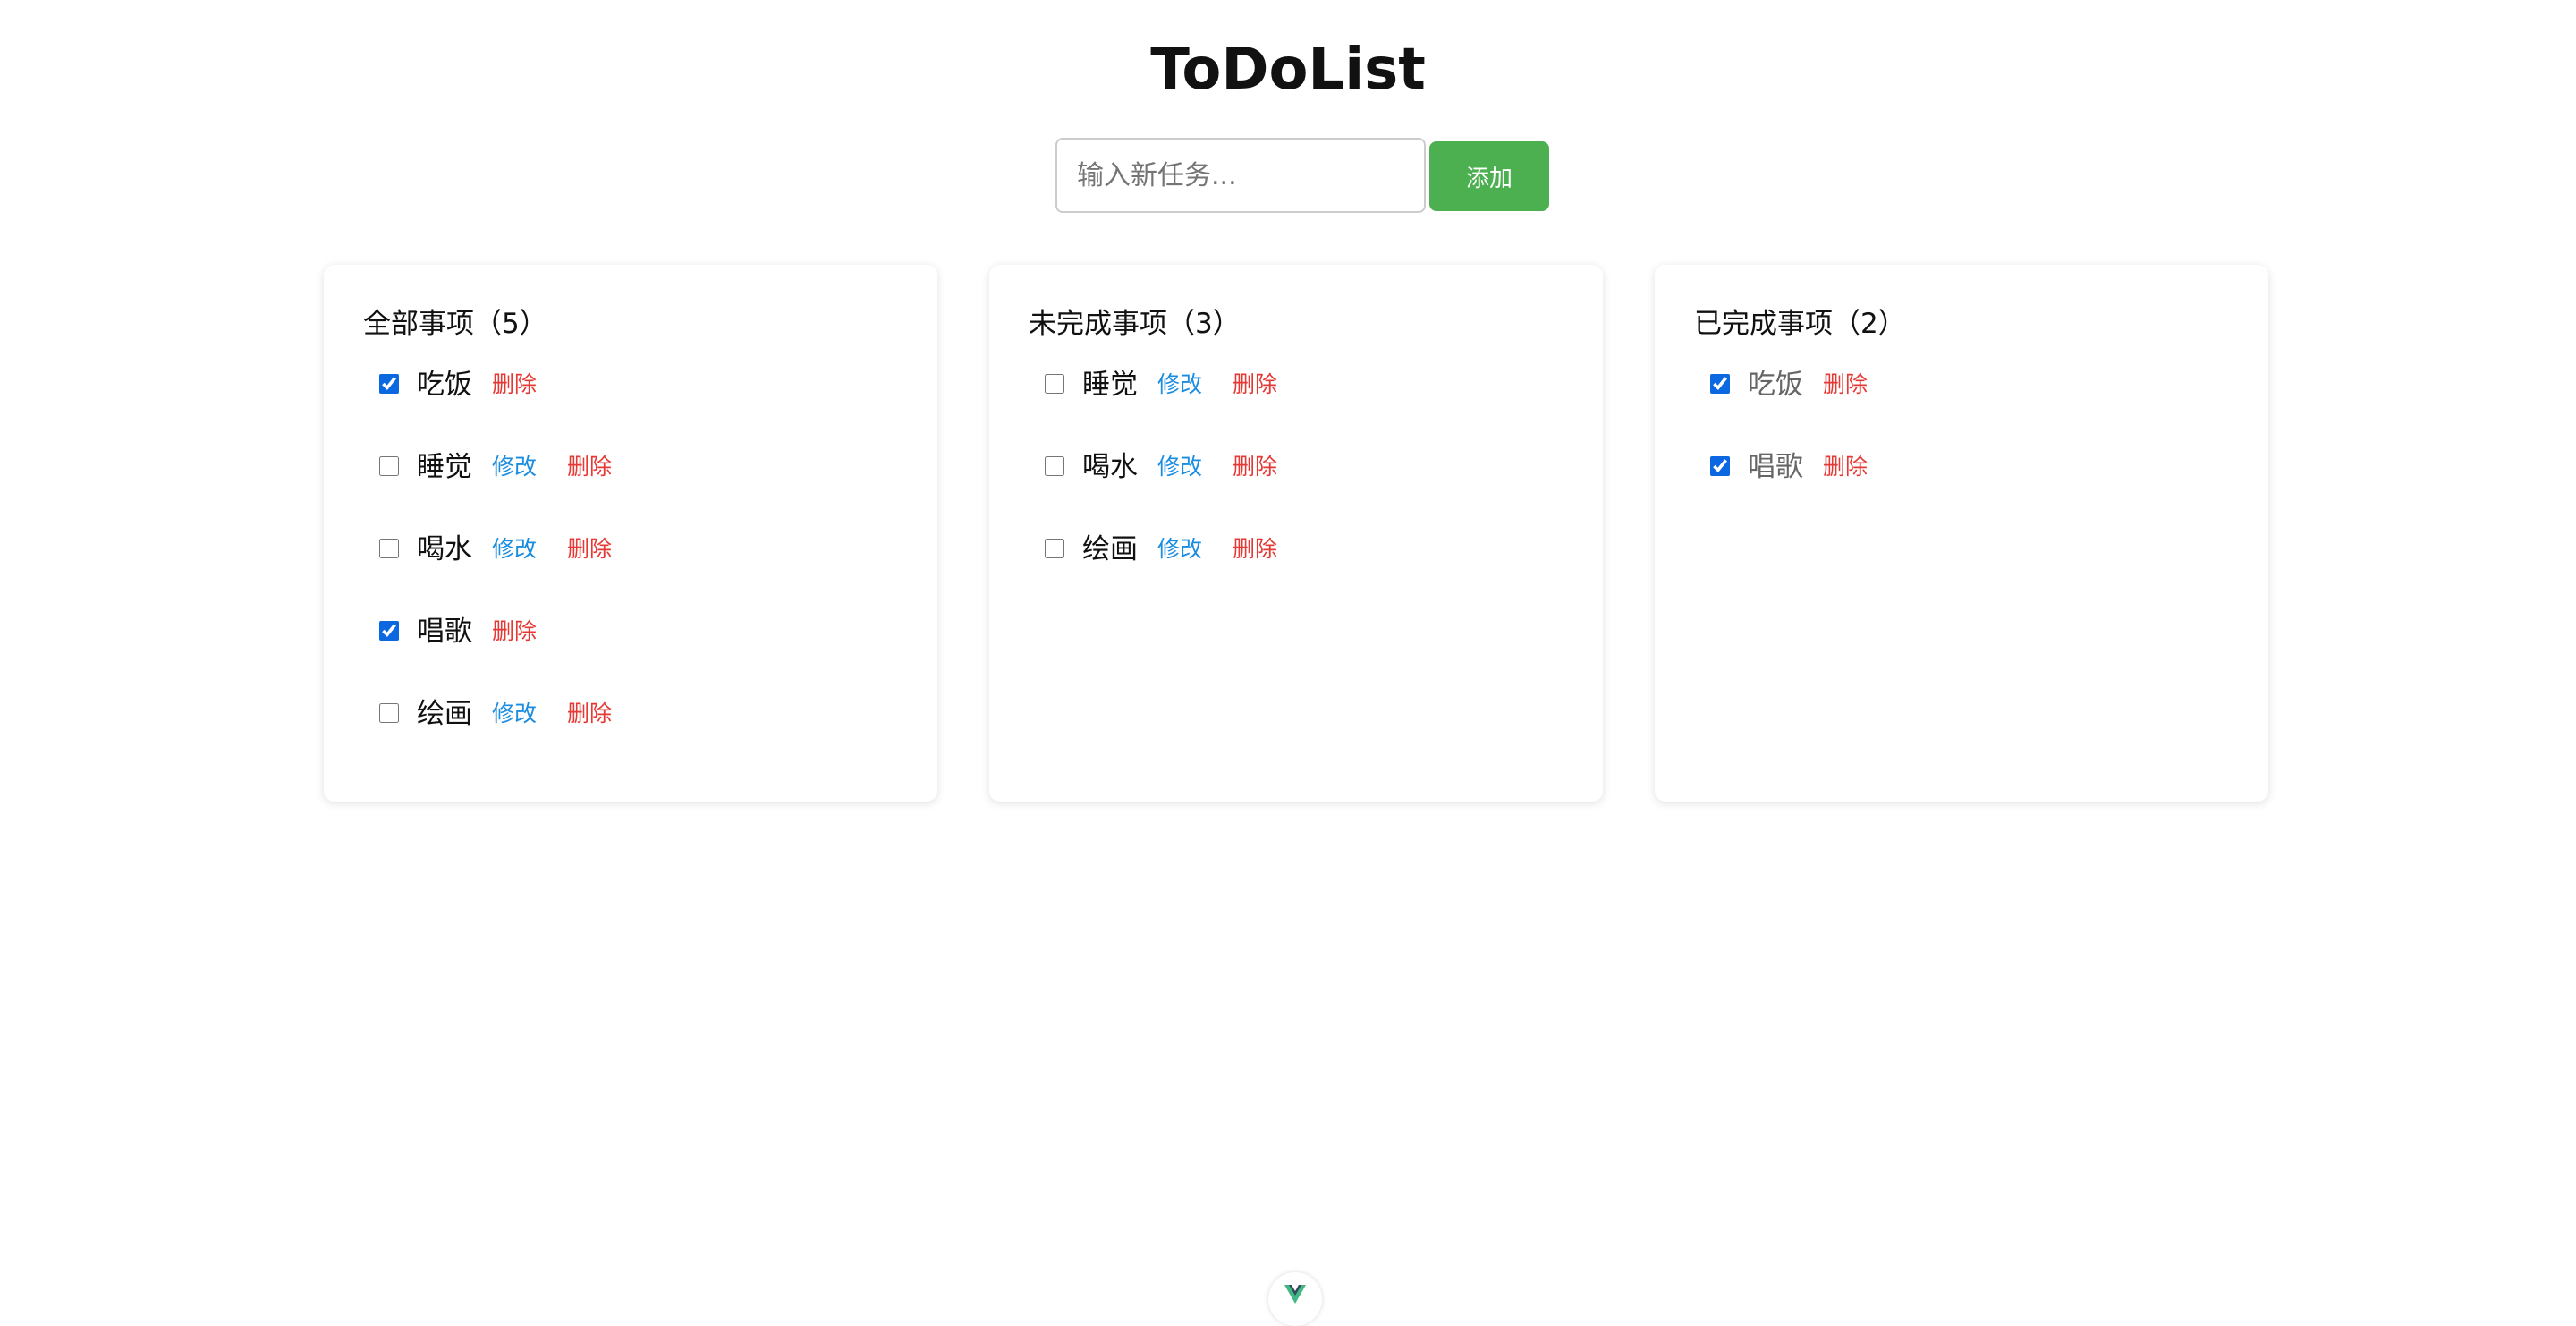  What do you see at coordinates (1135, 324) in the screenshot?
I see `panel-title: 未完成事项（3）` at bounding box center [1135, 324].